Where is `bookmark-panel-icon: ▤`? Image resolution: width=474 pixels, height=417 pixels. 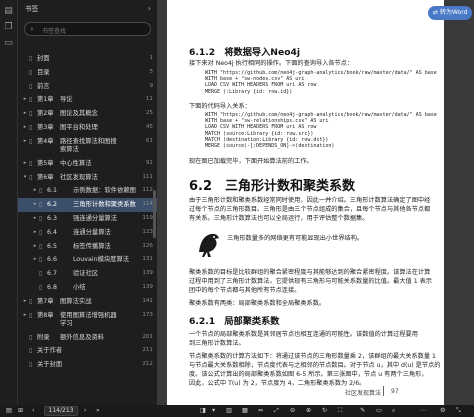
bookmark-panel-icon: ▤ is located at coordinates (9, 11).